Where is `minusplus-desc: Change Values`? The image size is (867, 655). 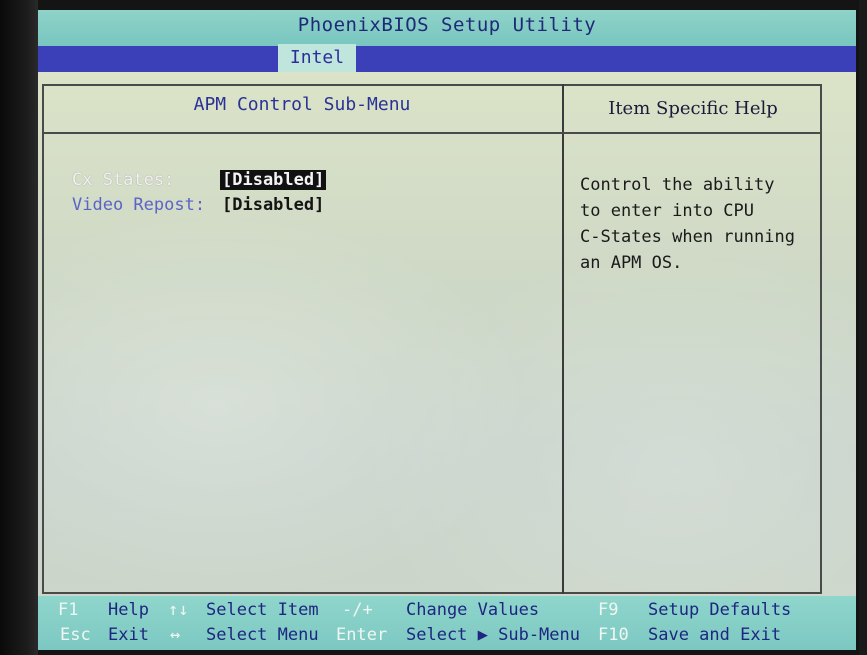
minusplus-desc: Change Values is located at coordinates (473, 610).